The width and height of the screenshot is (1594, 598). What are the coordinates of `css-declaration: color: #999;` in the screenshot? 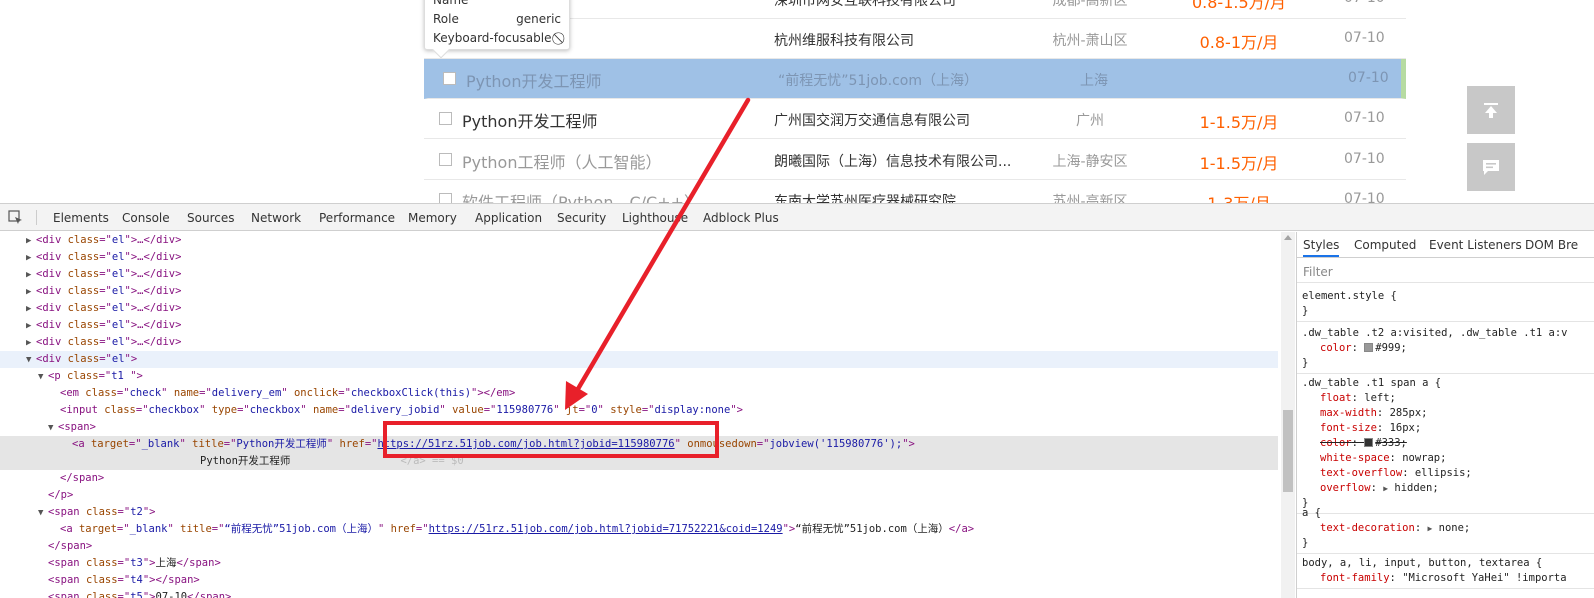 It's located at (1446, 348).